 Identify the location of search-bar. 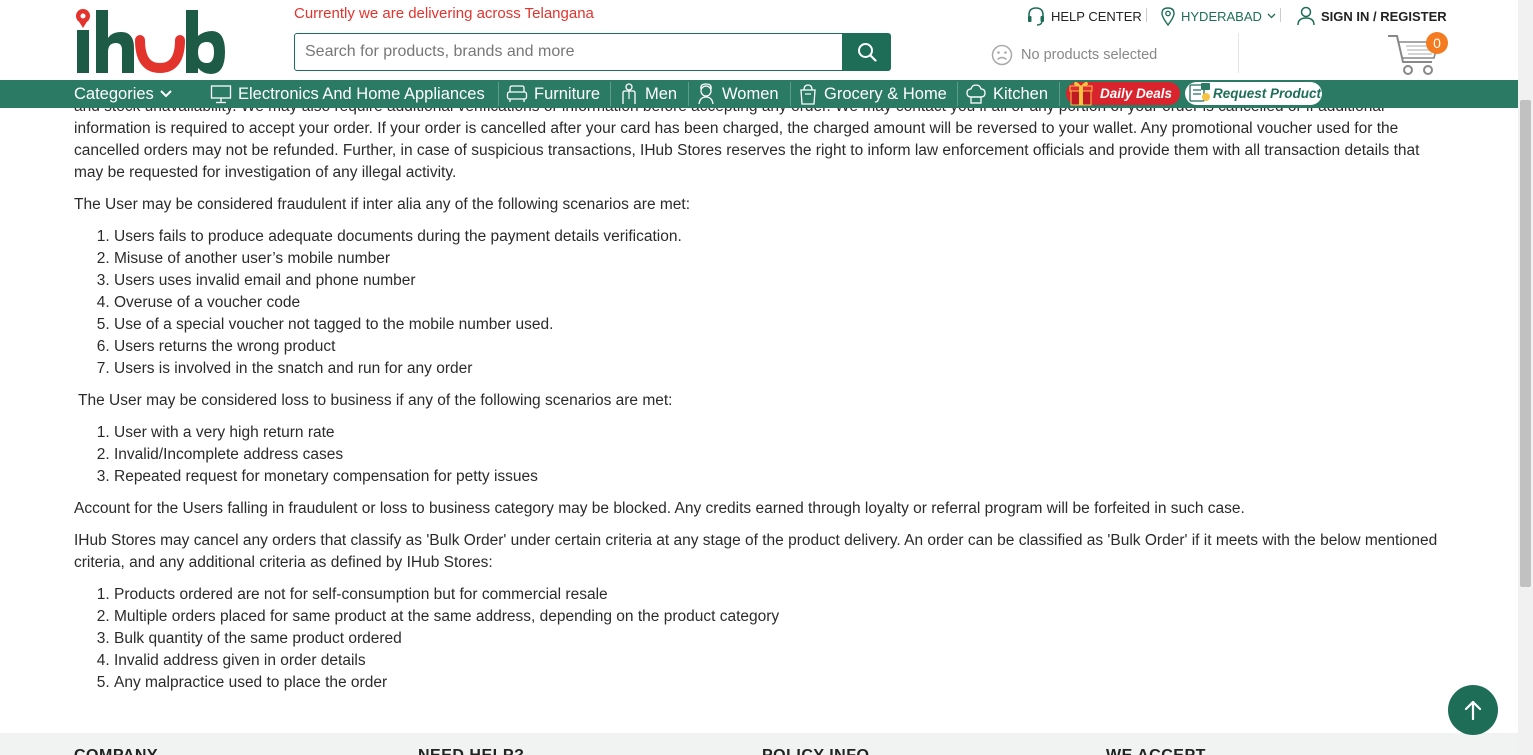
(592, 52).